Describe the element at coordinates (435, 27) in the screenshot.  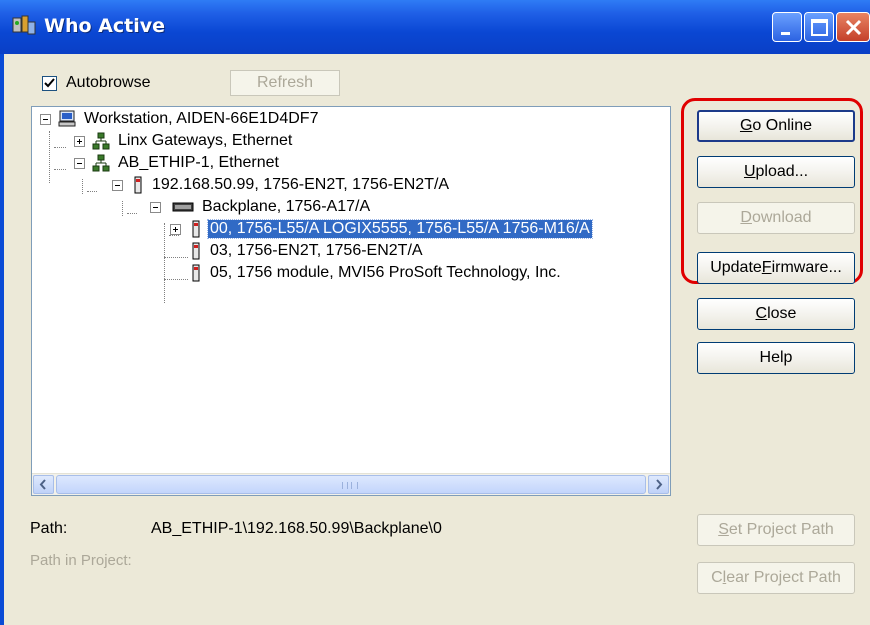
I see `title-bar: Who Active` at that location.